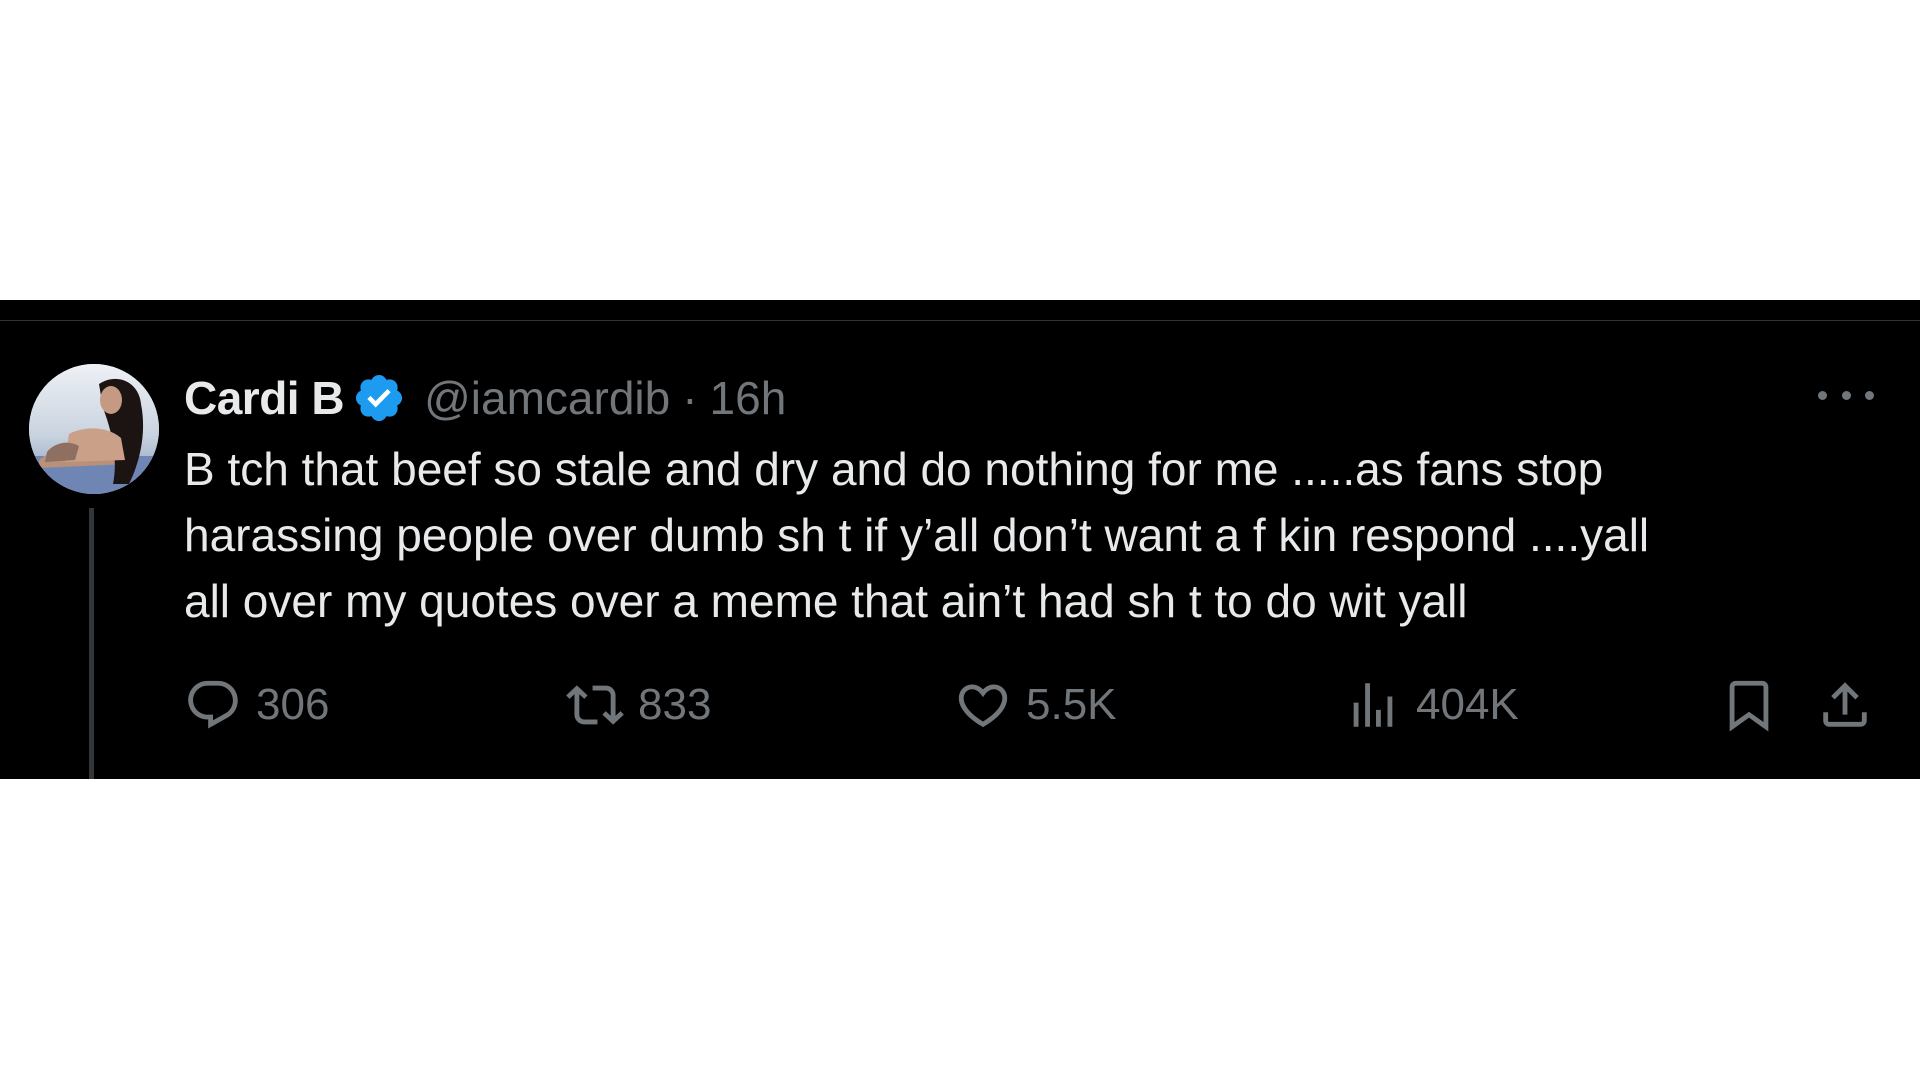  What do you see at coordinates (91, 643) in the screenshot?
I see `thread-line` at bounding box center [91, 643].